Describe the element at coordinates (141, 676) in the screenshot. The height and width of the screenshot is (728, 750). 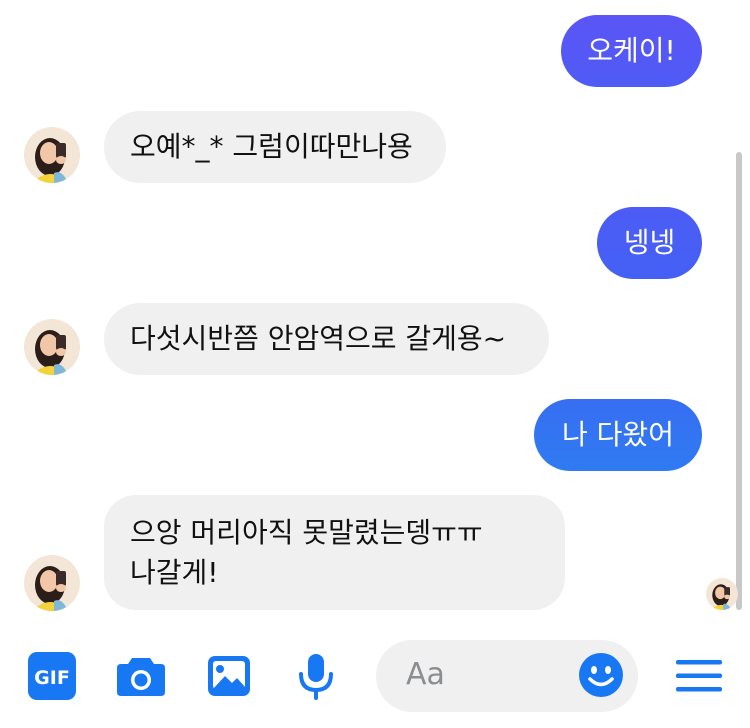
I see `camera-icon` at that location.